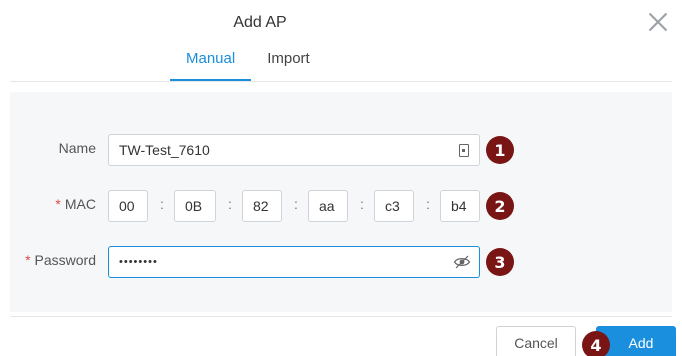  I want to click on annotation-badge-1: 1, so click(500, 150).